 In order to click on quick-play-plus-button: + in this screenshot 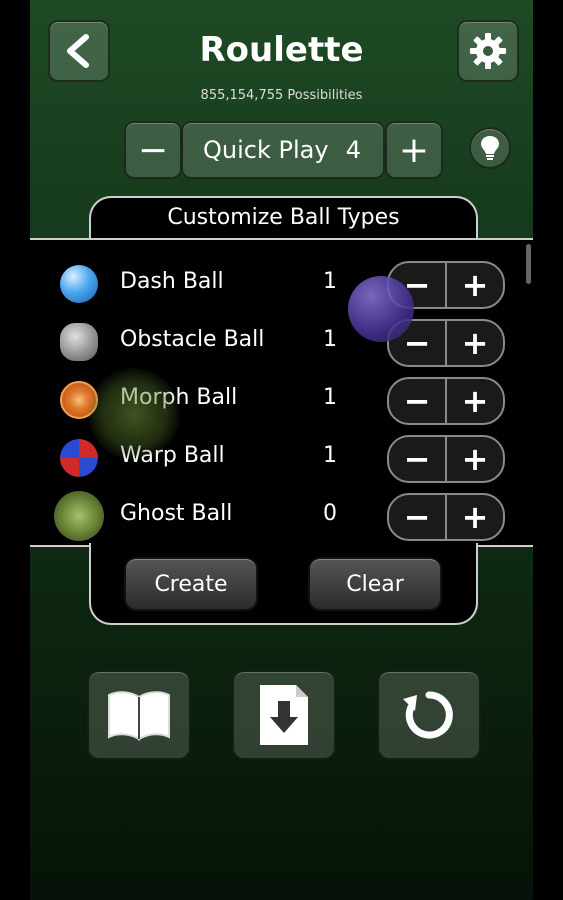, I will do `click(414, 150)`.